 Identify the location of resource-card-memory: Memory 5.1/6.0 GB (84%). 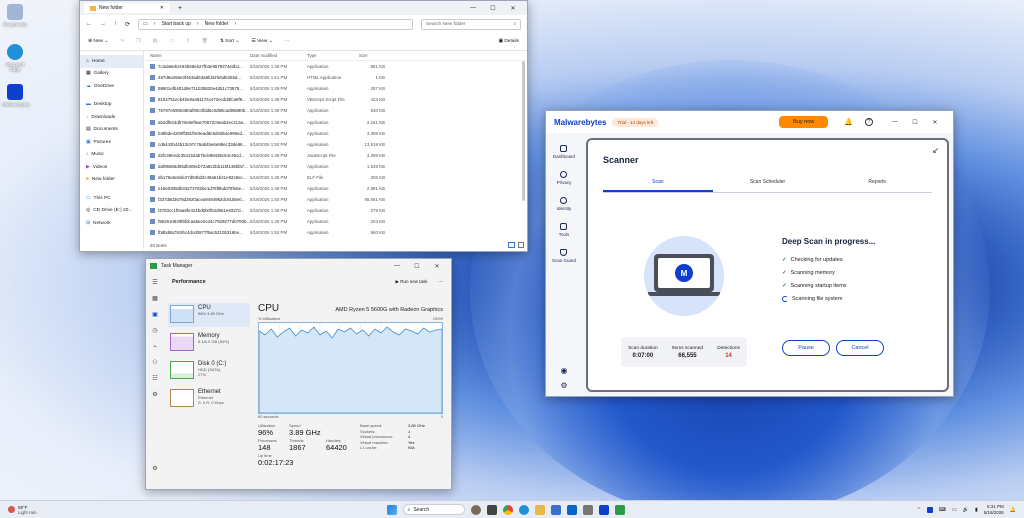
(209, 343).